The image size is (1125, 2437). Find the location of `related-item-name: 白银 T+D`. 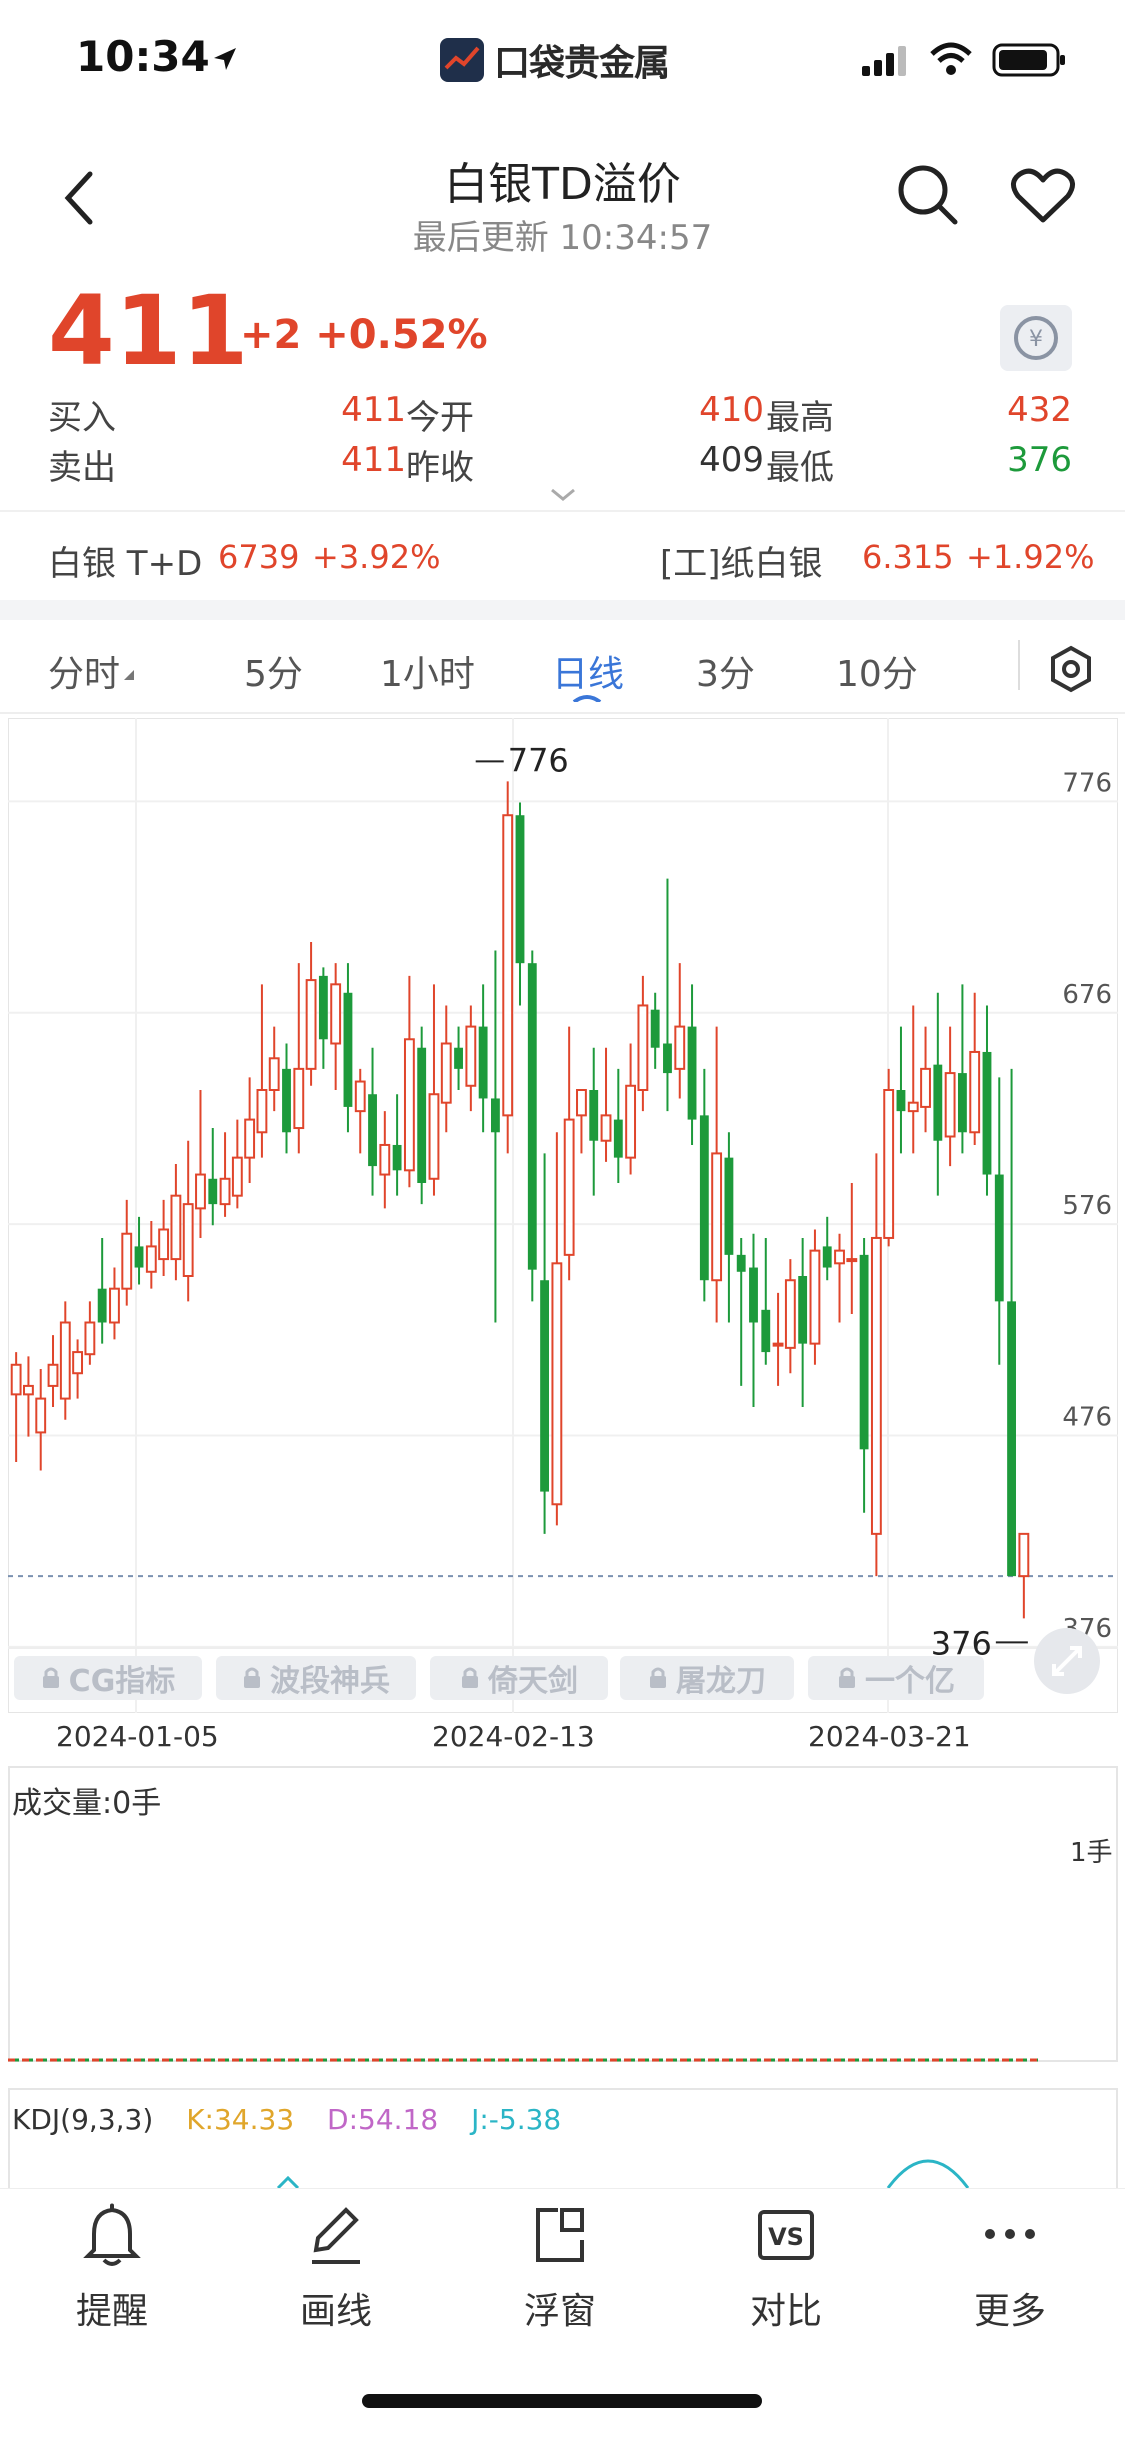

related-item-name: 白银 T+D is located at coordinates (125, 560).